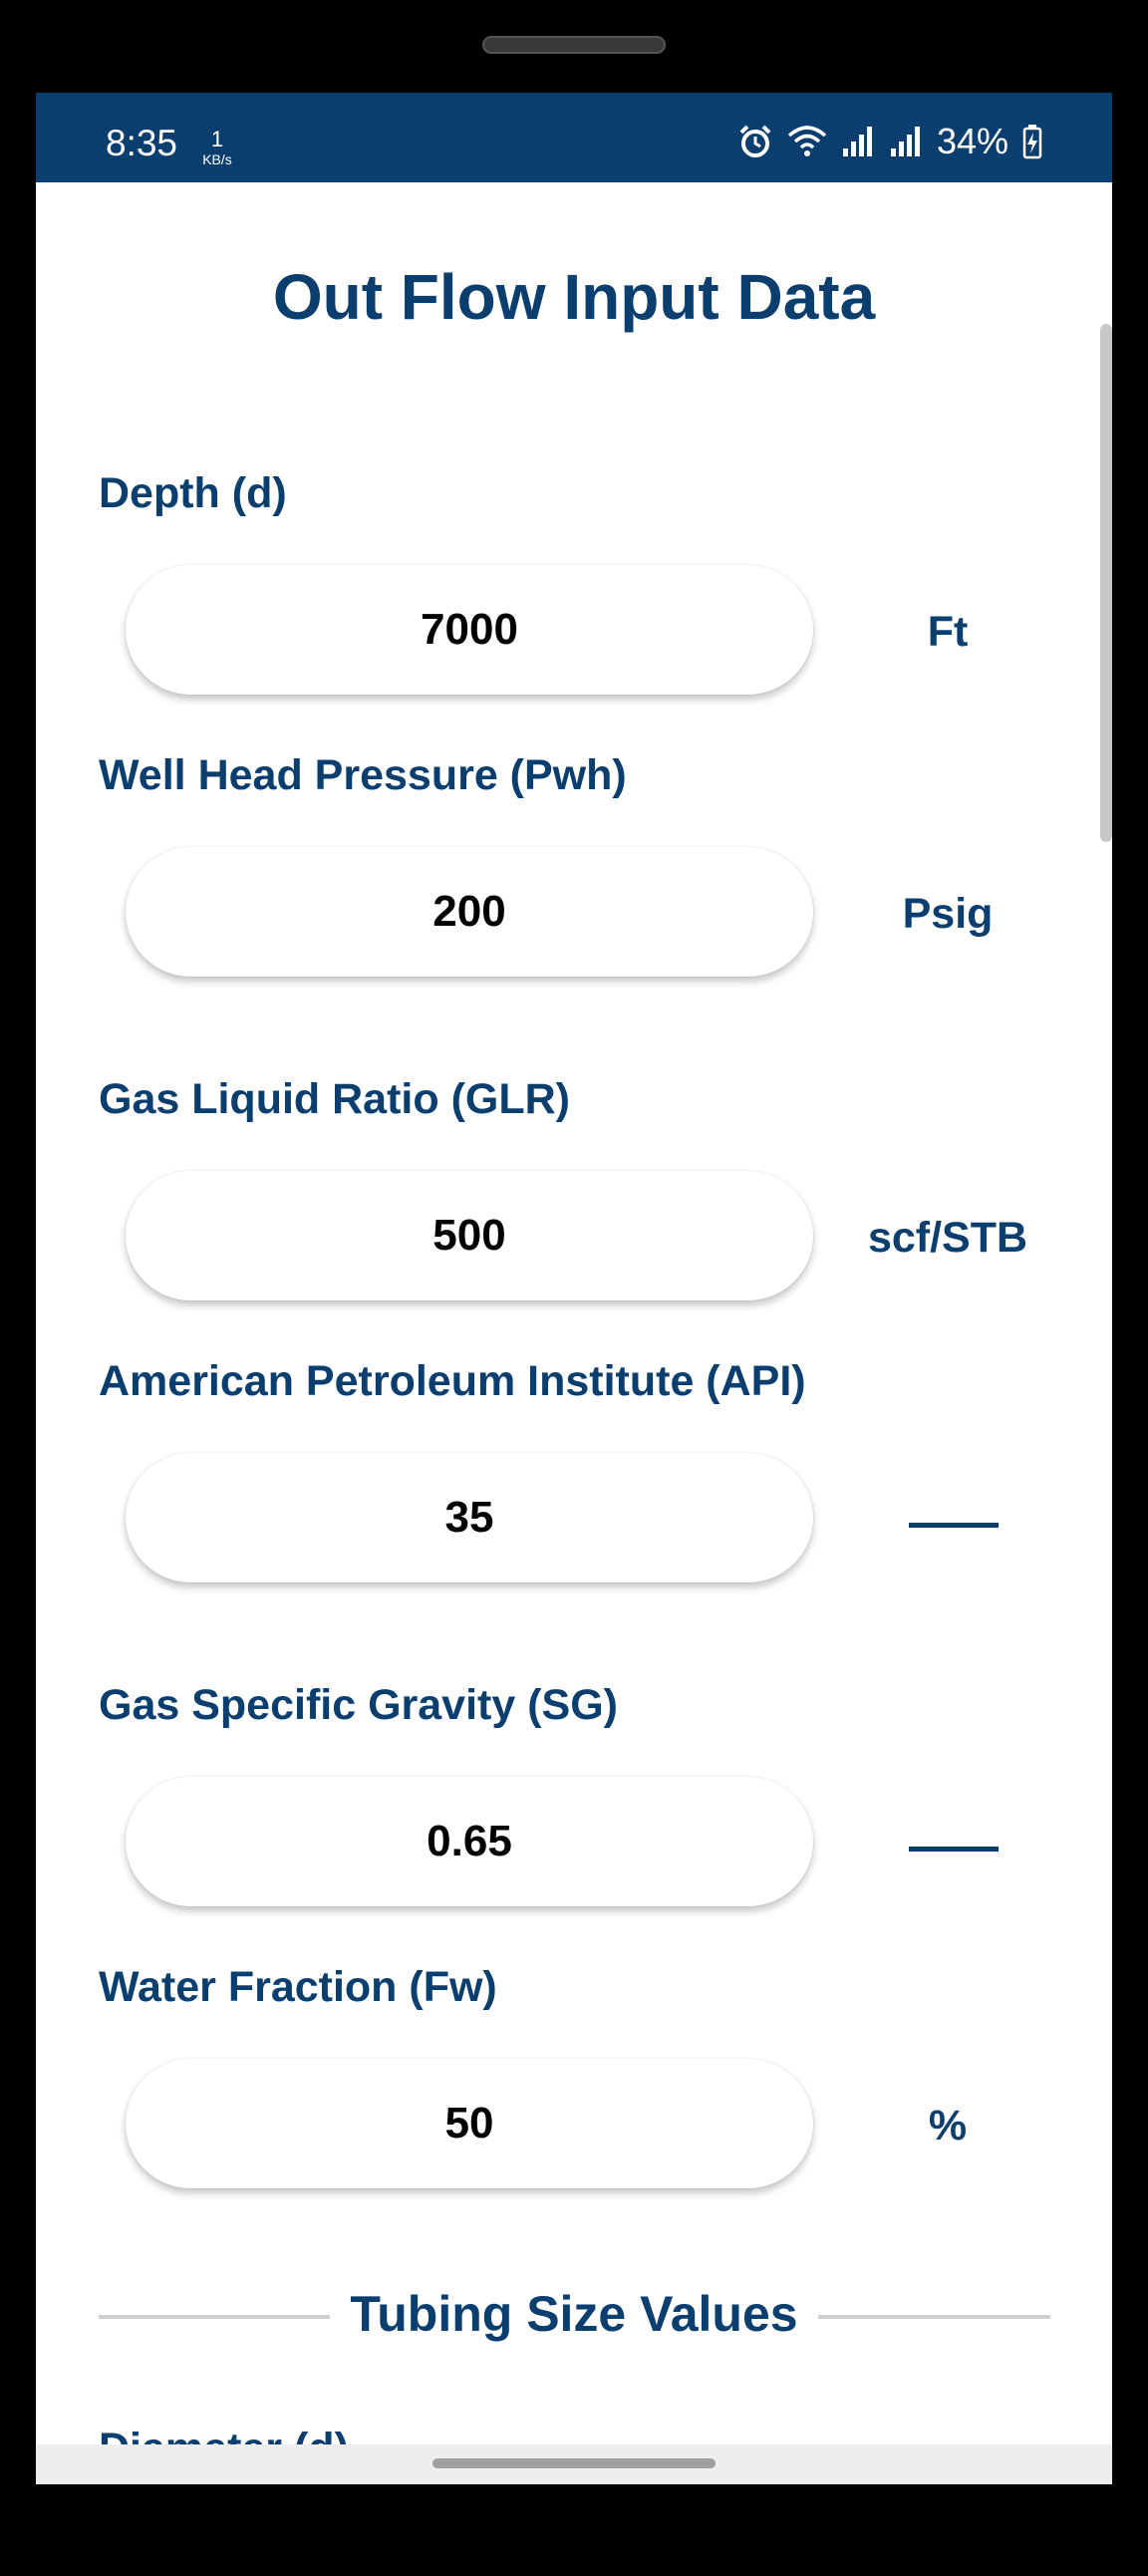 The width and height of the screenshot is (1148, 2576). I want to click on gas-specific-gravity-unit-dash, so click(954, 1849).